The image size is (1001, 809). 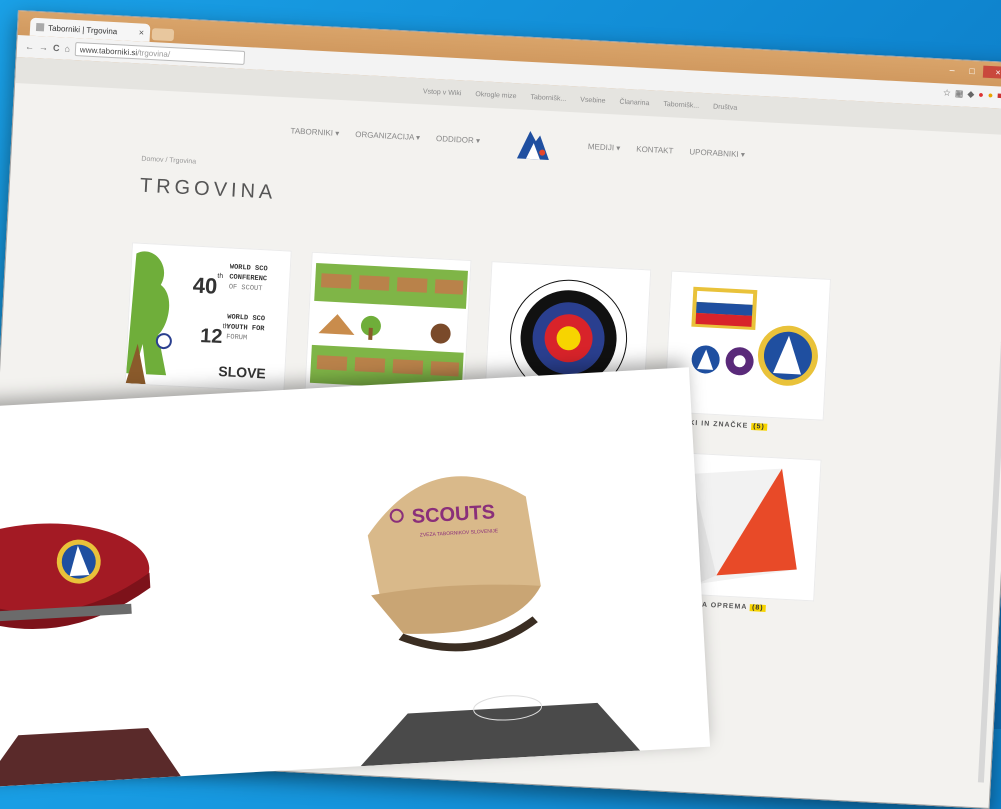 I want to click on poster-number-1: 40, so click(x=205, y=286).